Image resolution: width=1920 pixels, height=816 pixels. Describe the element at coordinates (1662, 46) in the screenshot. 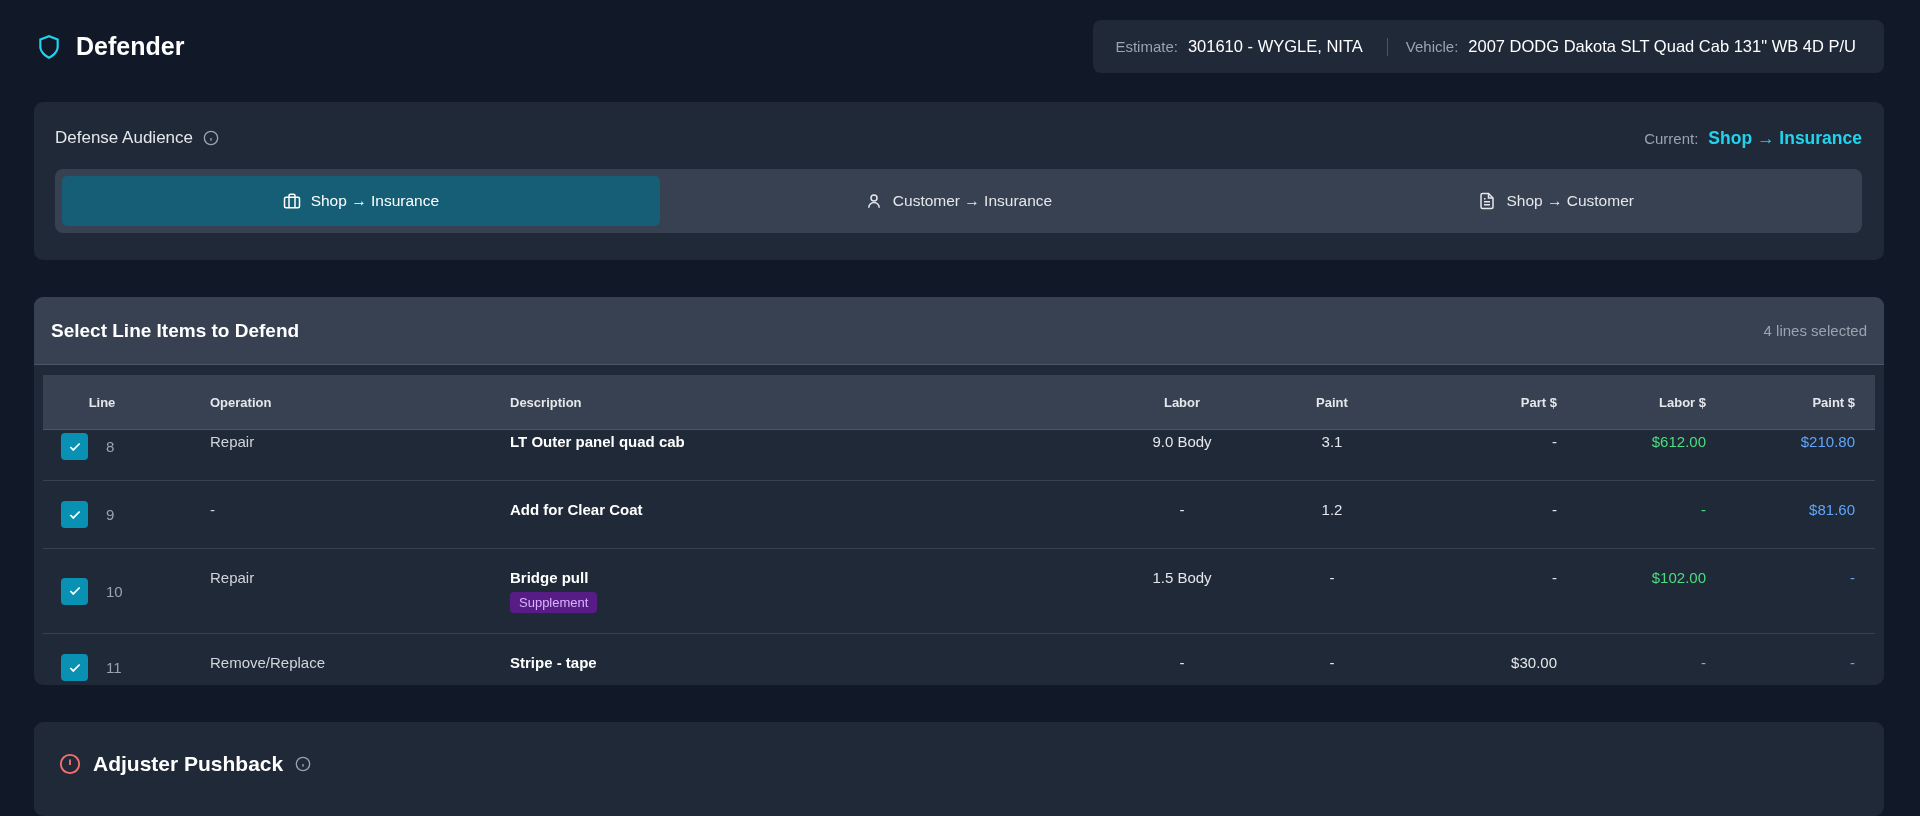

I see `vehicle-value: 2007 DODG Dakota SLT Quad Cab 131" WB 4D P/U` at that location.